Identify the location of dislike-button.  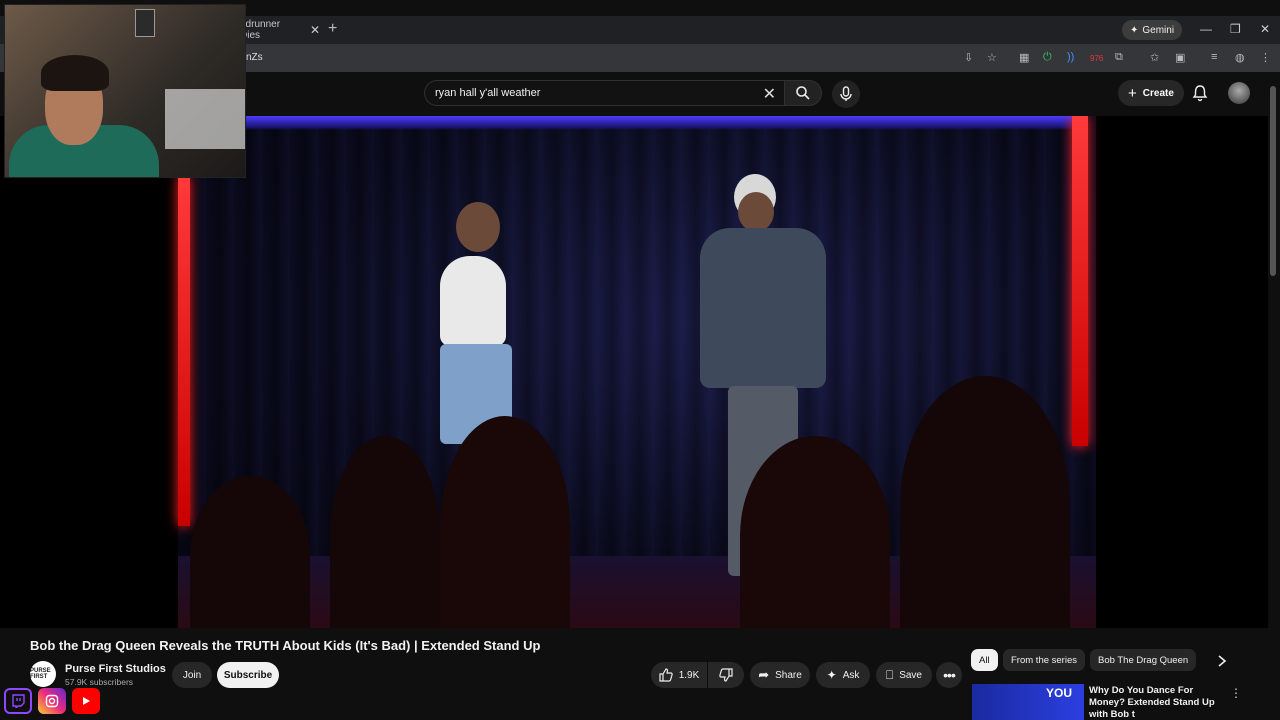
(726, 675).